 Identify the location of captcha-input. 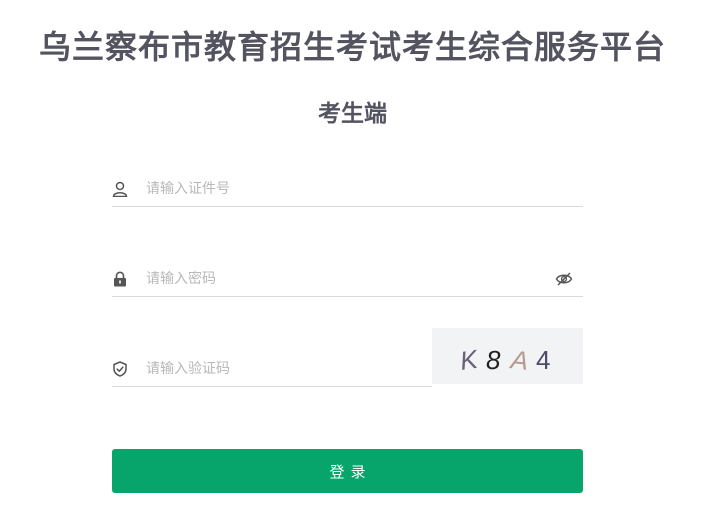
(286, 369).